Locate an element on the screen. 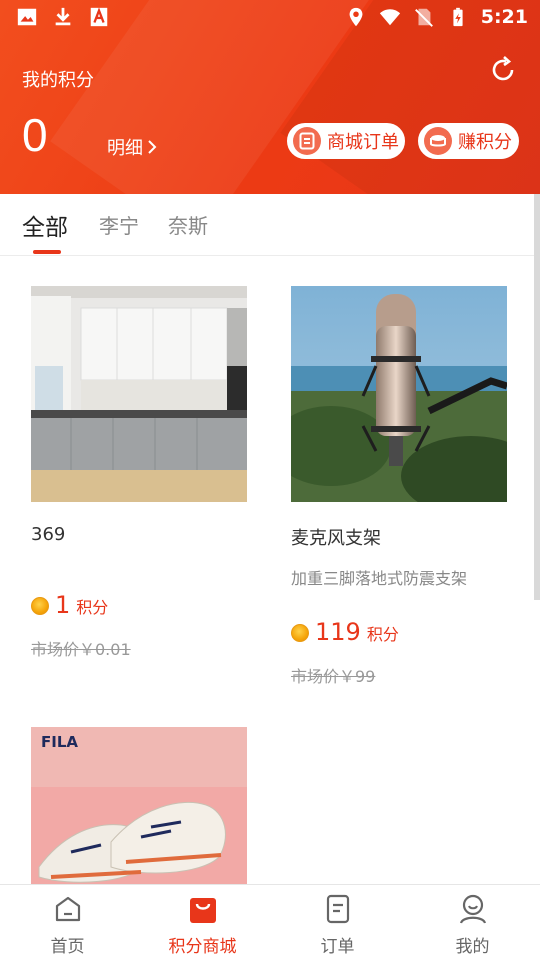 The image size is (540, 960). points-detail-link: 明细 is located at coordinates (132, 147).